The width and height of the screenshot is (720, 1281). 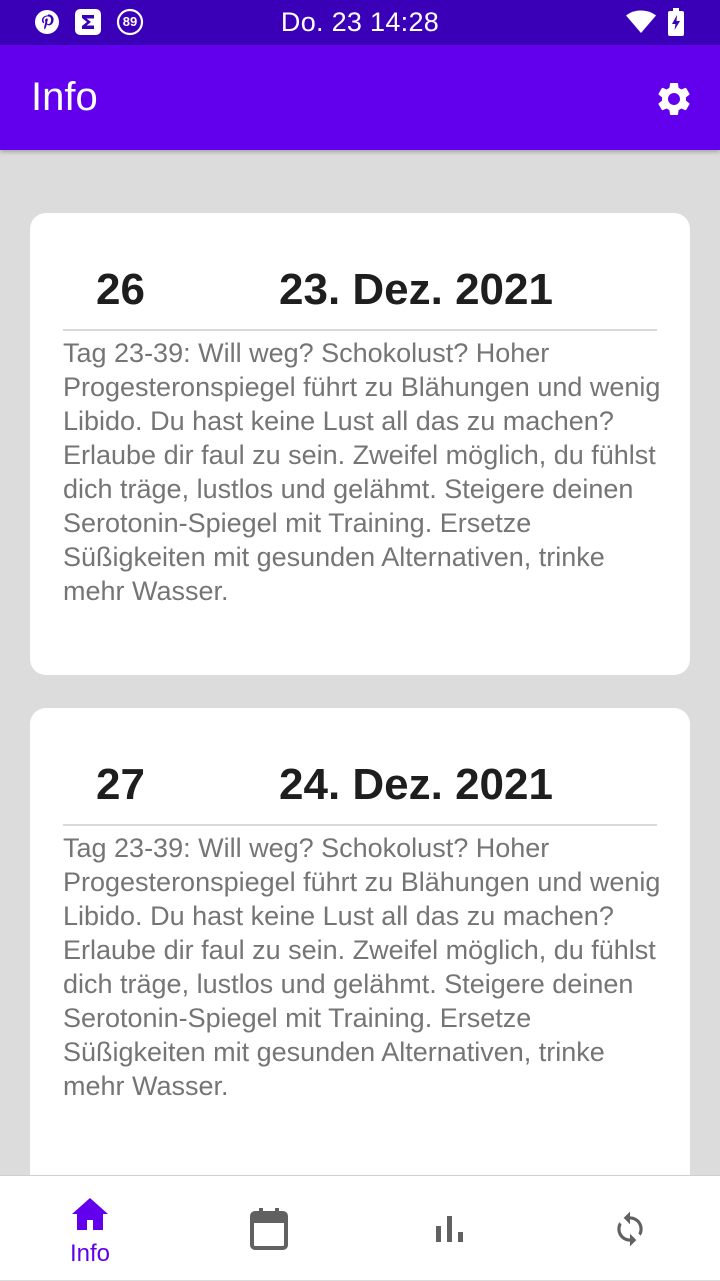 What do you see at coordinates (360, 97) in the screenshot?
I see `app-bar: Info` at bounding box center [360, 97].